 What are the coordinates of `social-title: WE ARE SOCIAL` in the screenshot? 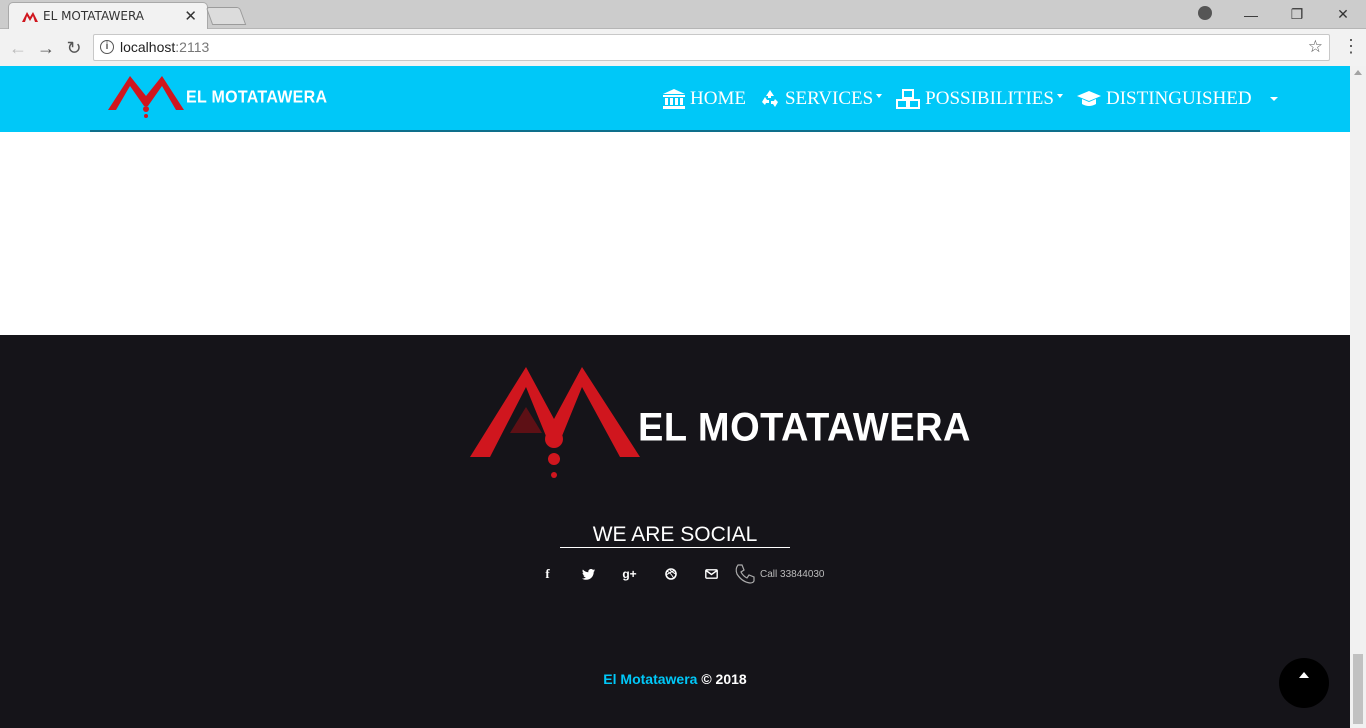 It's located at (675, 534).